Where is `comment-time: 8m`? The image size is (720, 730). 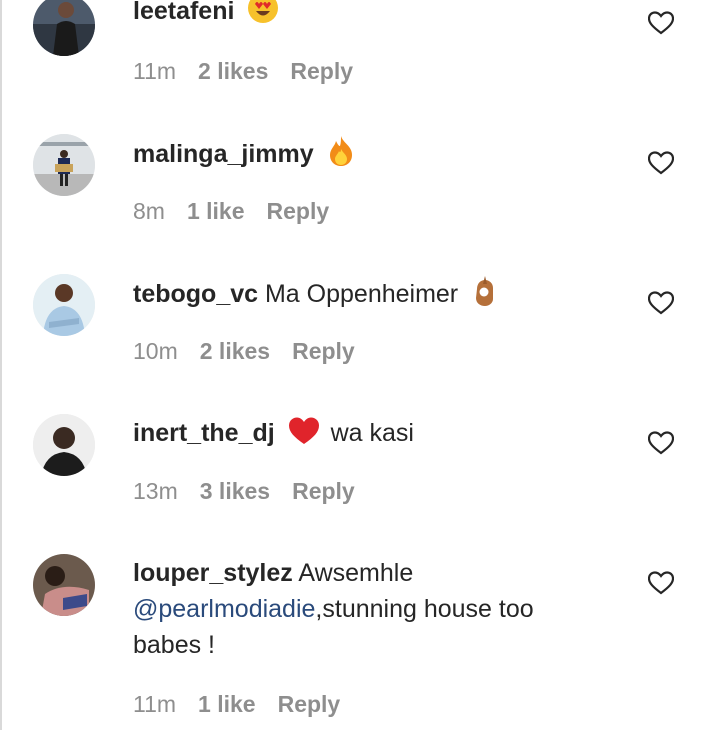
comment-time: 8m is located at coordinates (149, 211).